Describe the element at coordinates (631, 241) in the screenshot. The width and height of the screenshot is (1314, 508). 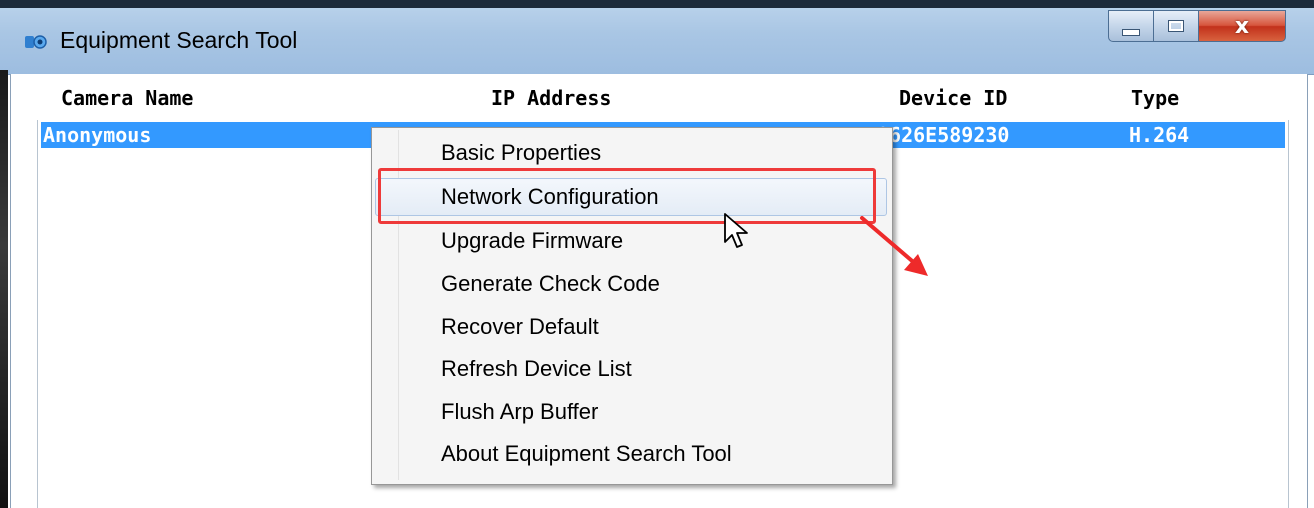
I see `menu-item-upgrade-firmware: Upgrade Firmware` at that location.